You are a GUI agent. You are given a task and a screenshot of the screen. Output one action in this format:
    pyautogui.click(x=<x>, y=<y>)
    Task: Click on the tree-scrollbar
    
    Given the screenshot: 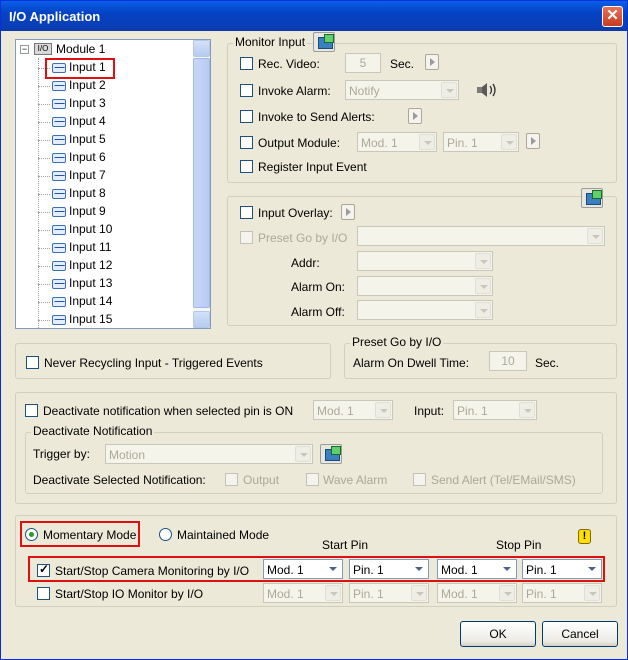 What is the action you would take?
    pyautogui.click(x=201, y=184)
    